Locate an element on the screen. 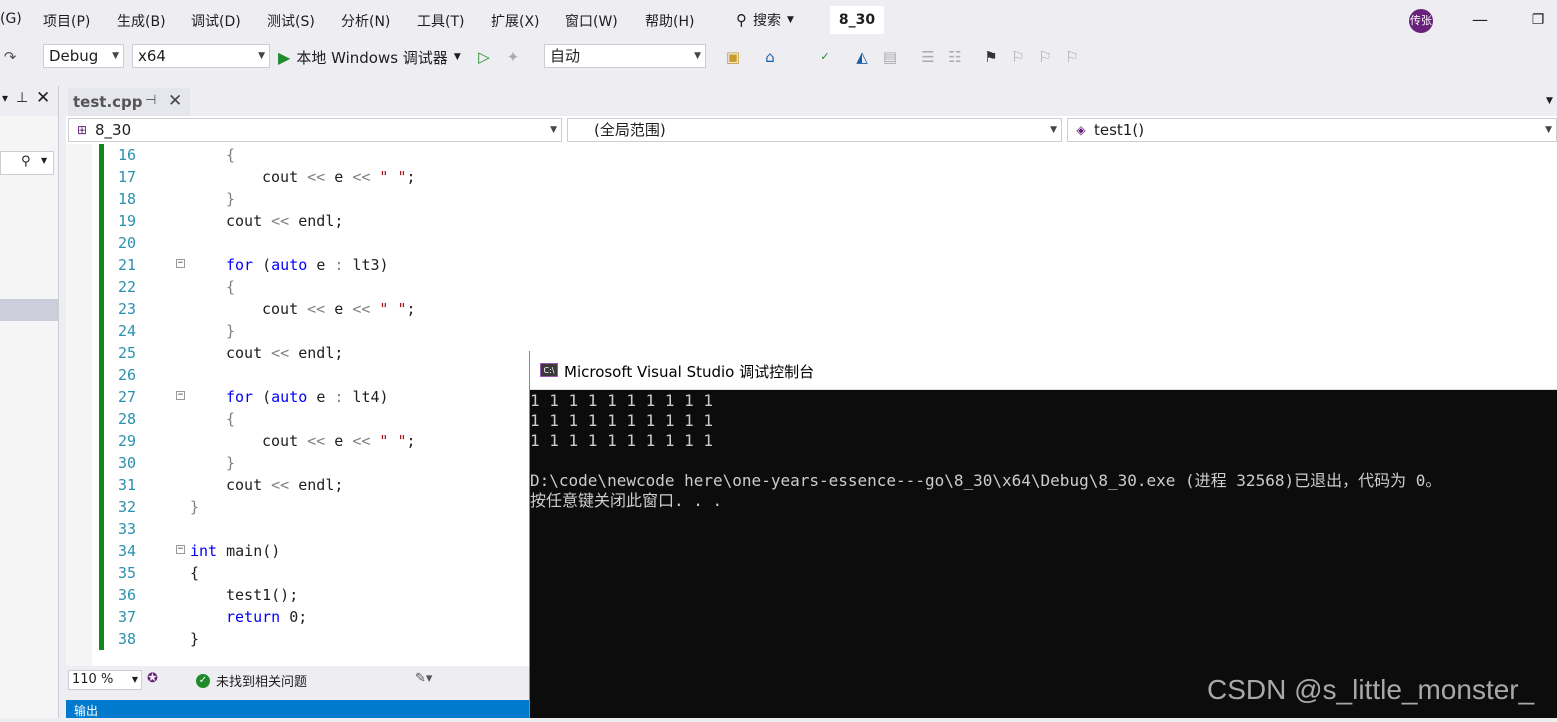 This screenshot has width=1557, height=722. cleanup-icon: ✎▾ is located at coordinates (423, 678).